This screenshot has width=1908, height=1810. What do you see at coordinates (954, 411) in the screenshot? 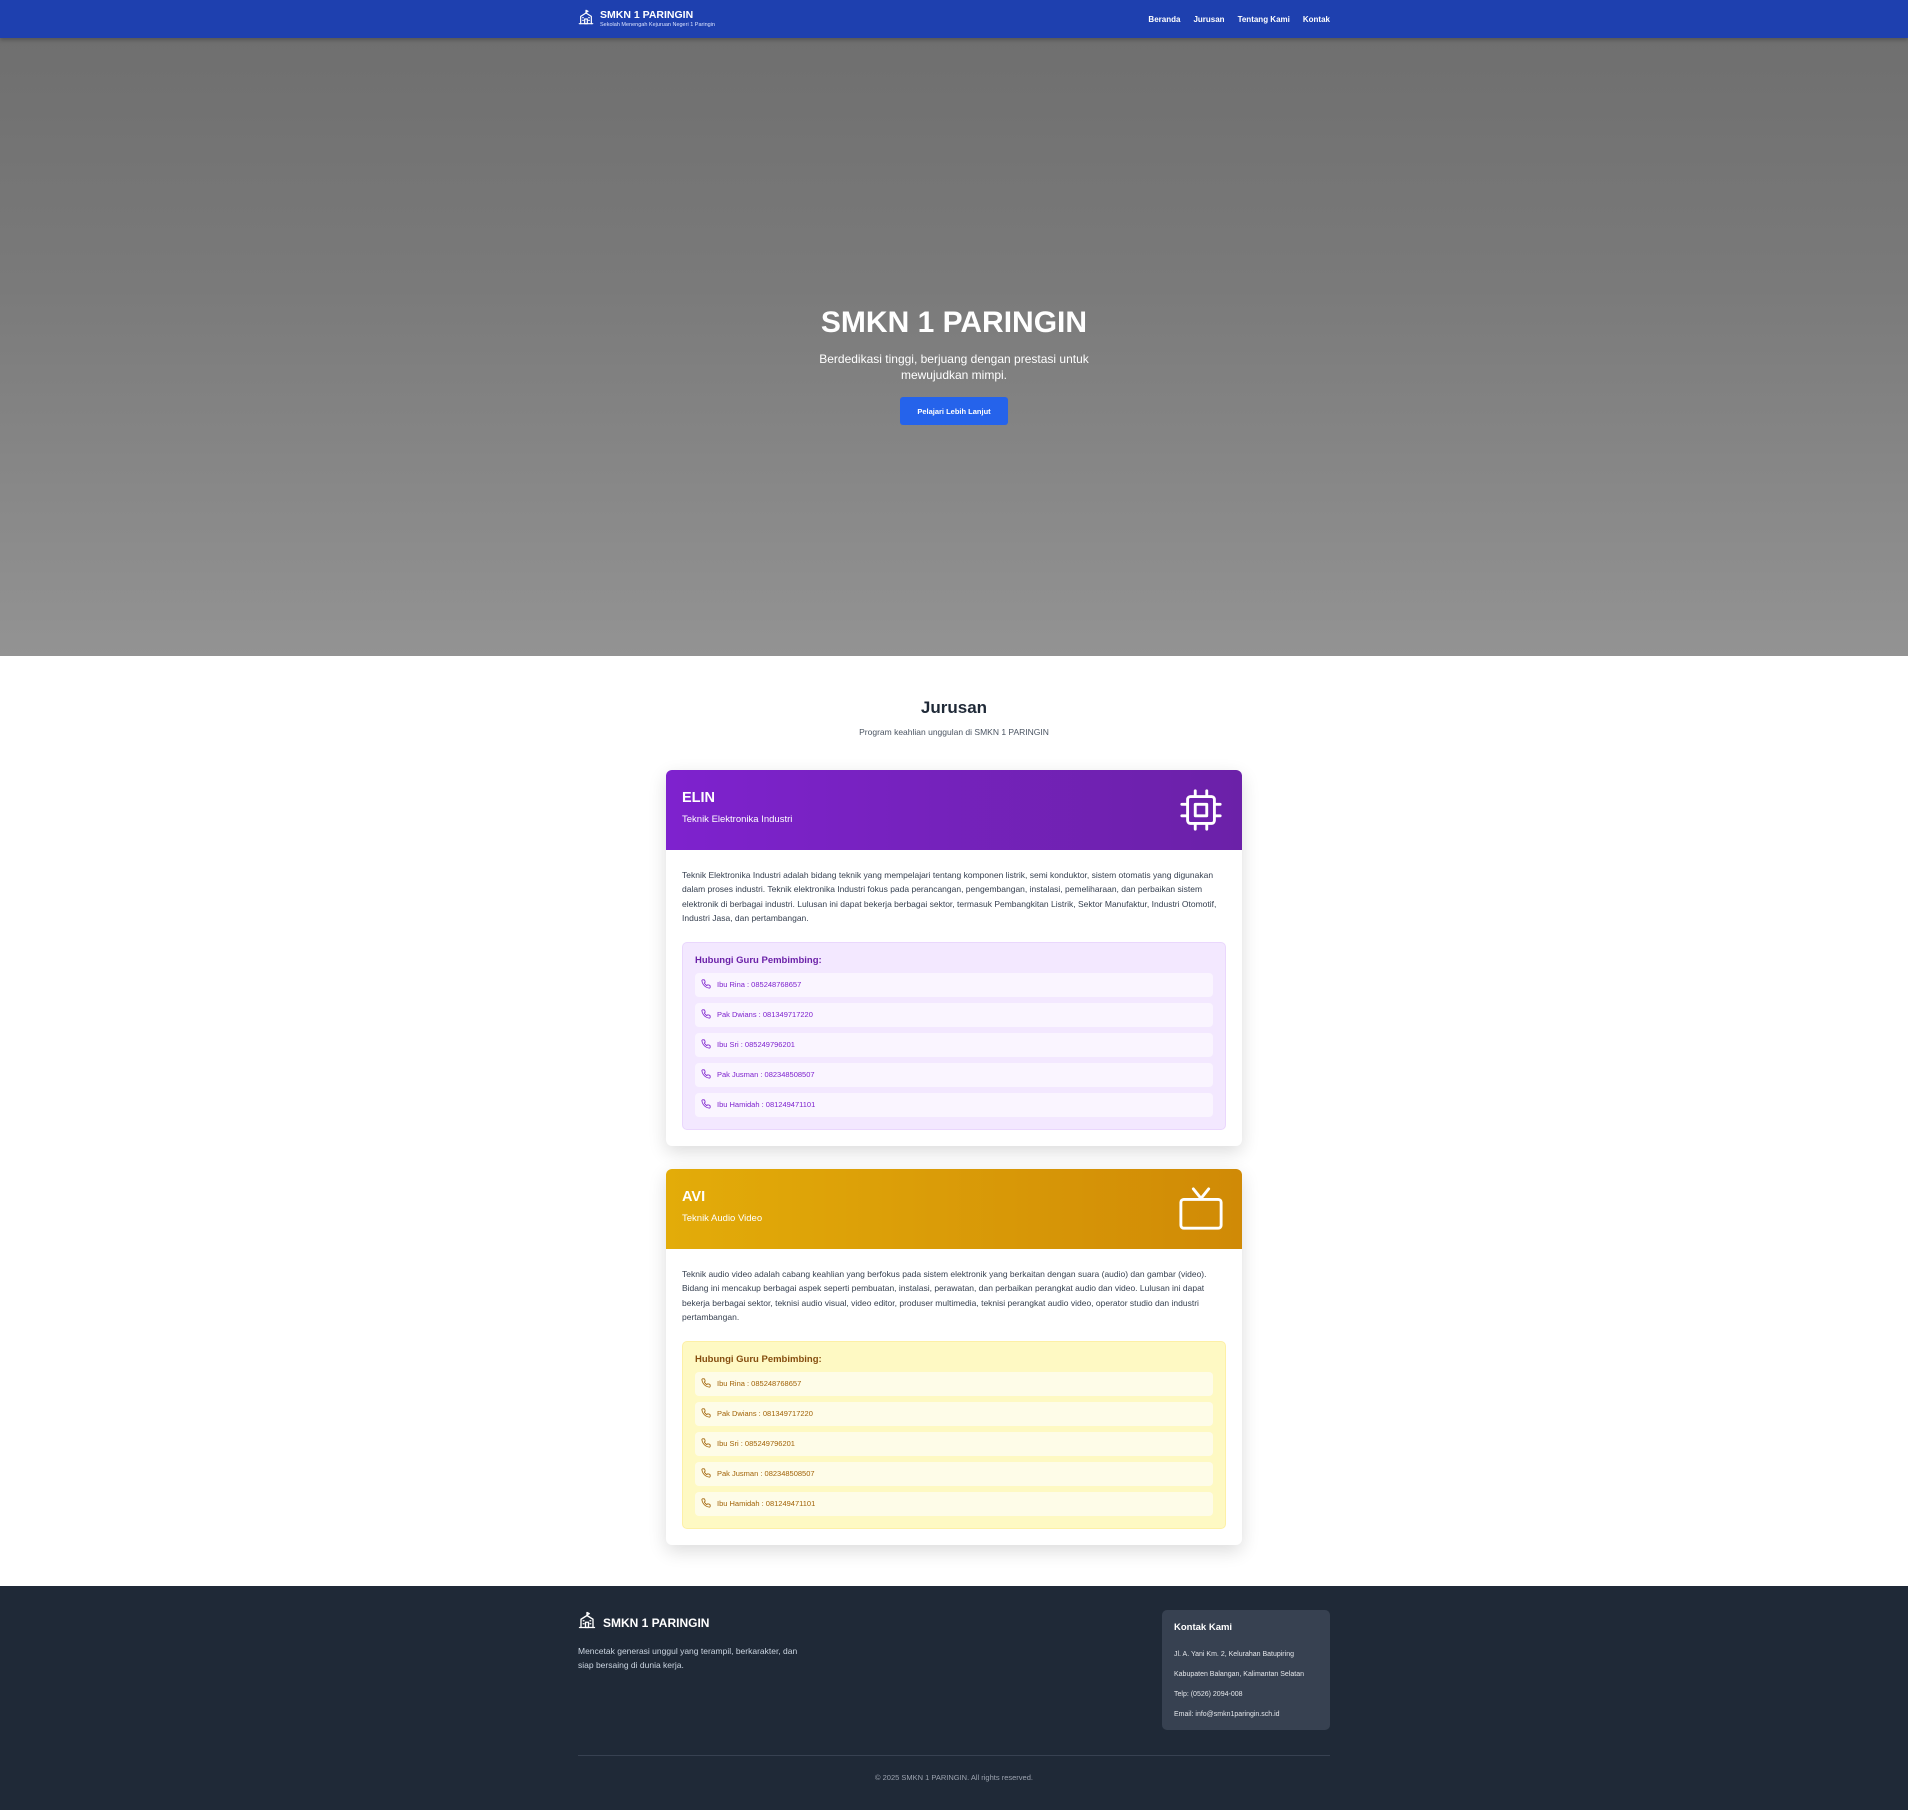
I see `learn-more-button: Pelajari Lebih Lanjut` at bounding box center [954, 411].